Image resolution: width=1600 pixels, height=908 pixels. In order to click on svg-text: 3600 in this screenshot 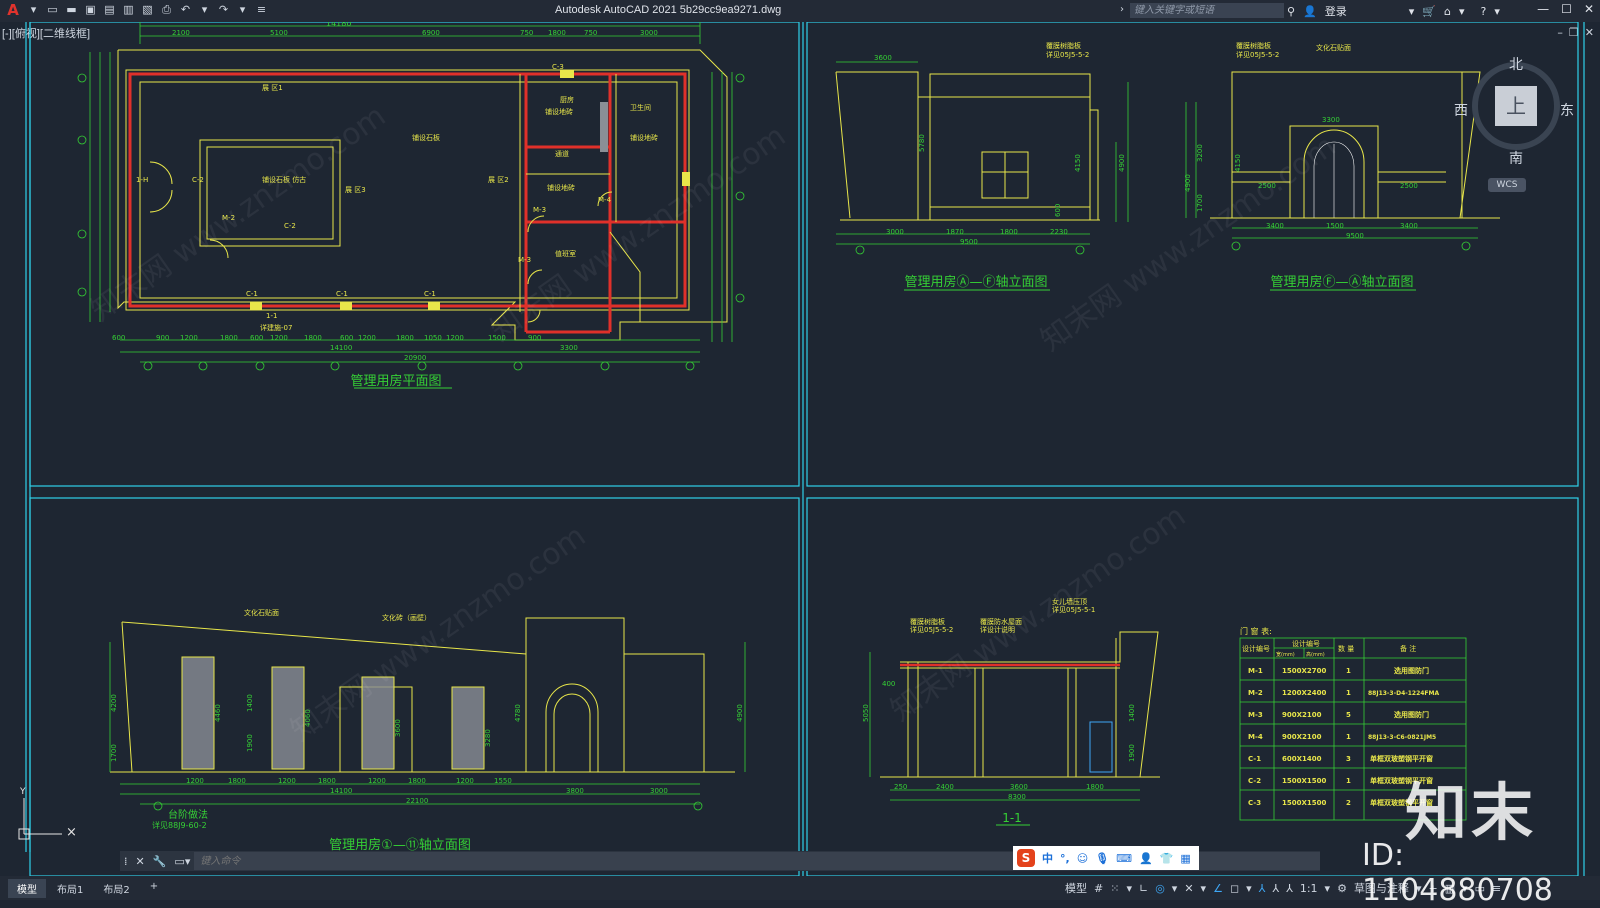, I will do `click(883, 58)`.